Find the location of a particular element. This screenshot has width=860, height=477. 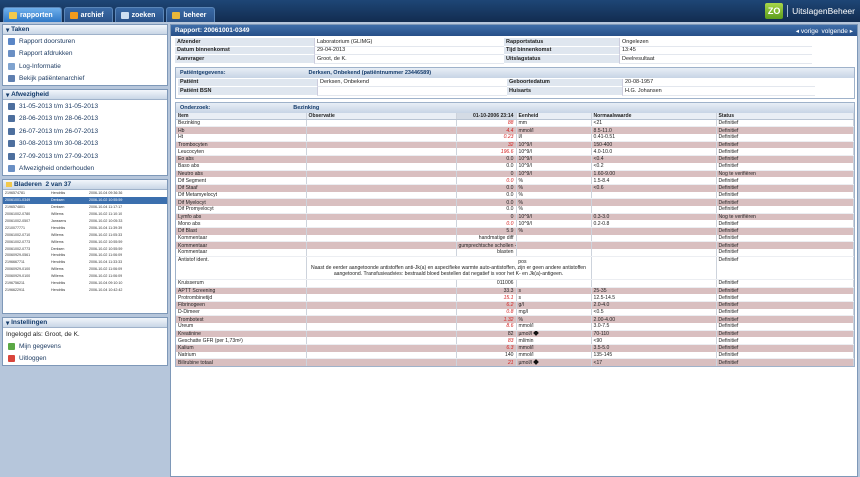

instellingen-header: ▾ Instellingen is located at coordinates (85, 323).